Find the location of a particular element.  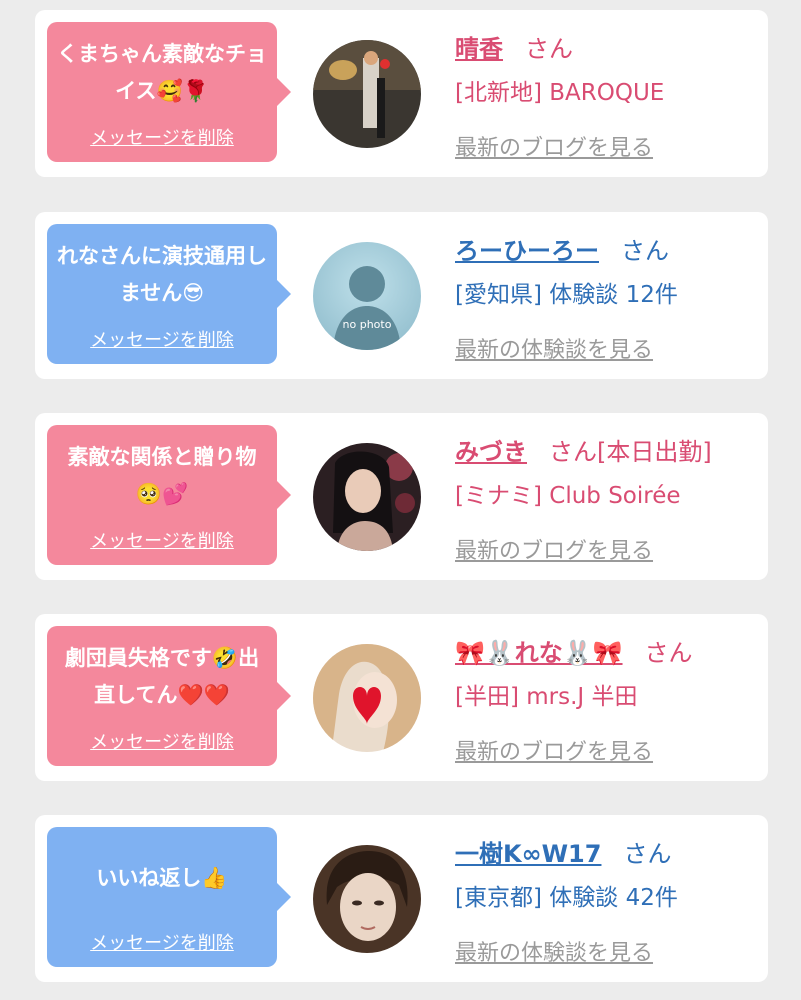

message-bubble: 劇団員失格です🤣出直してん❤️❤️ メッセージを削除 is located at coordinates (169, 696).